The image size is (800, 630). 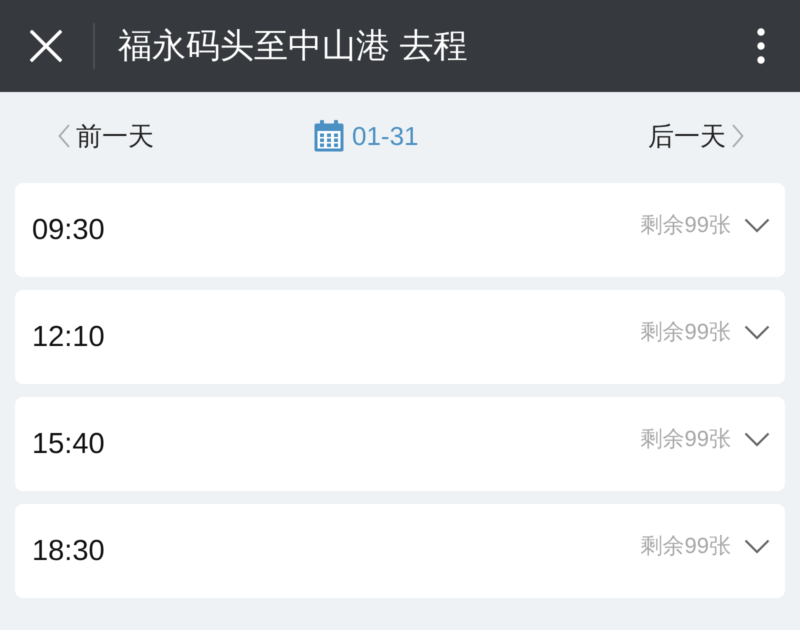 I want to click on departure-time: 18:30, so click(x=69, y=551).